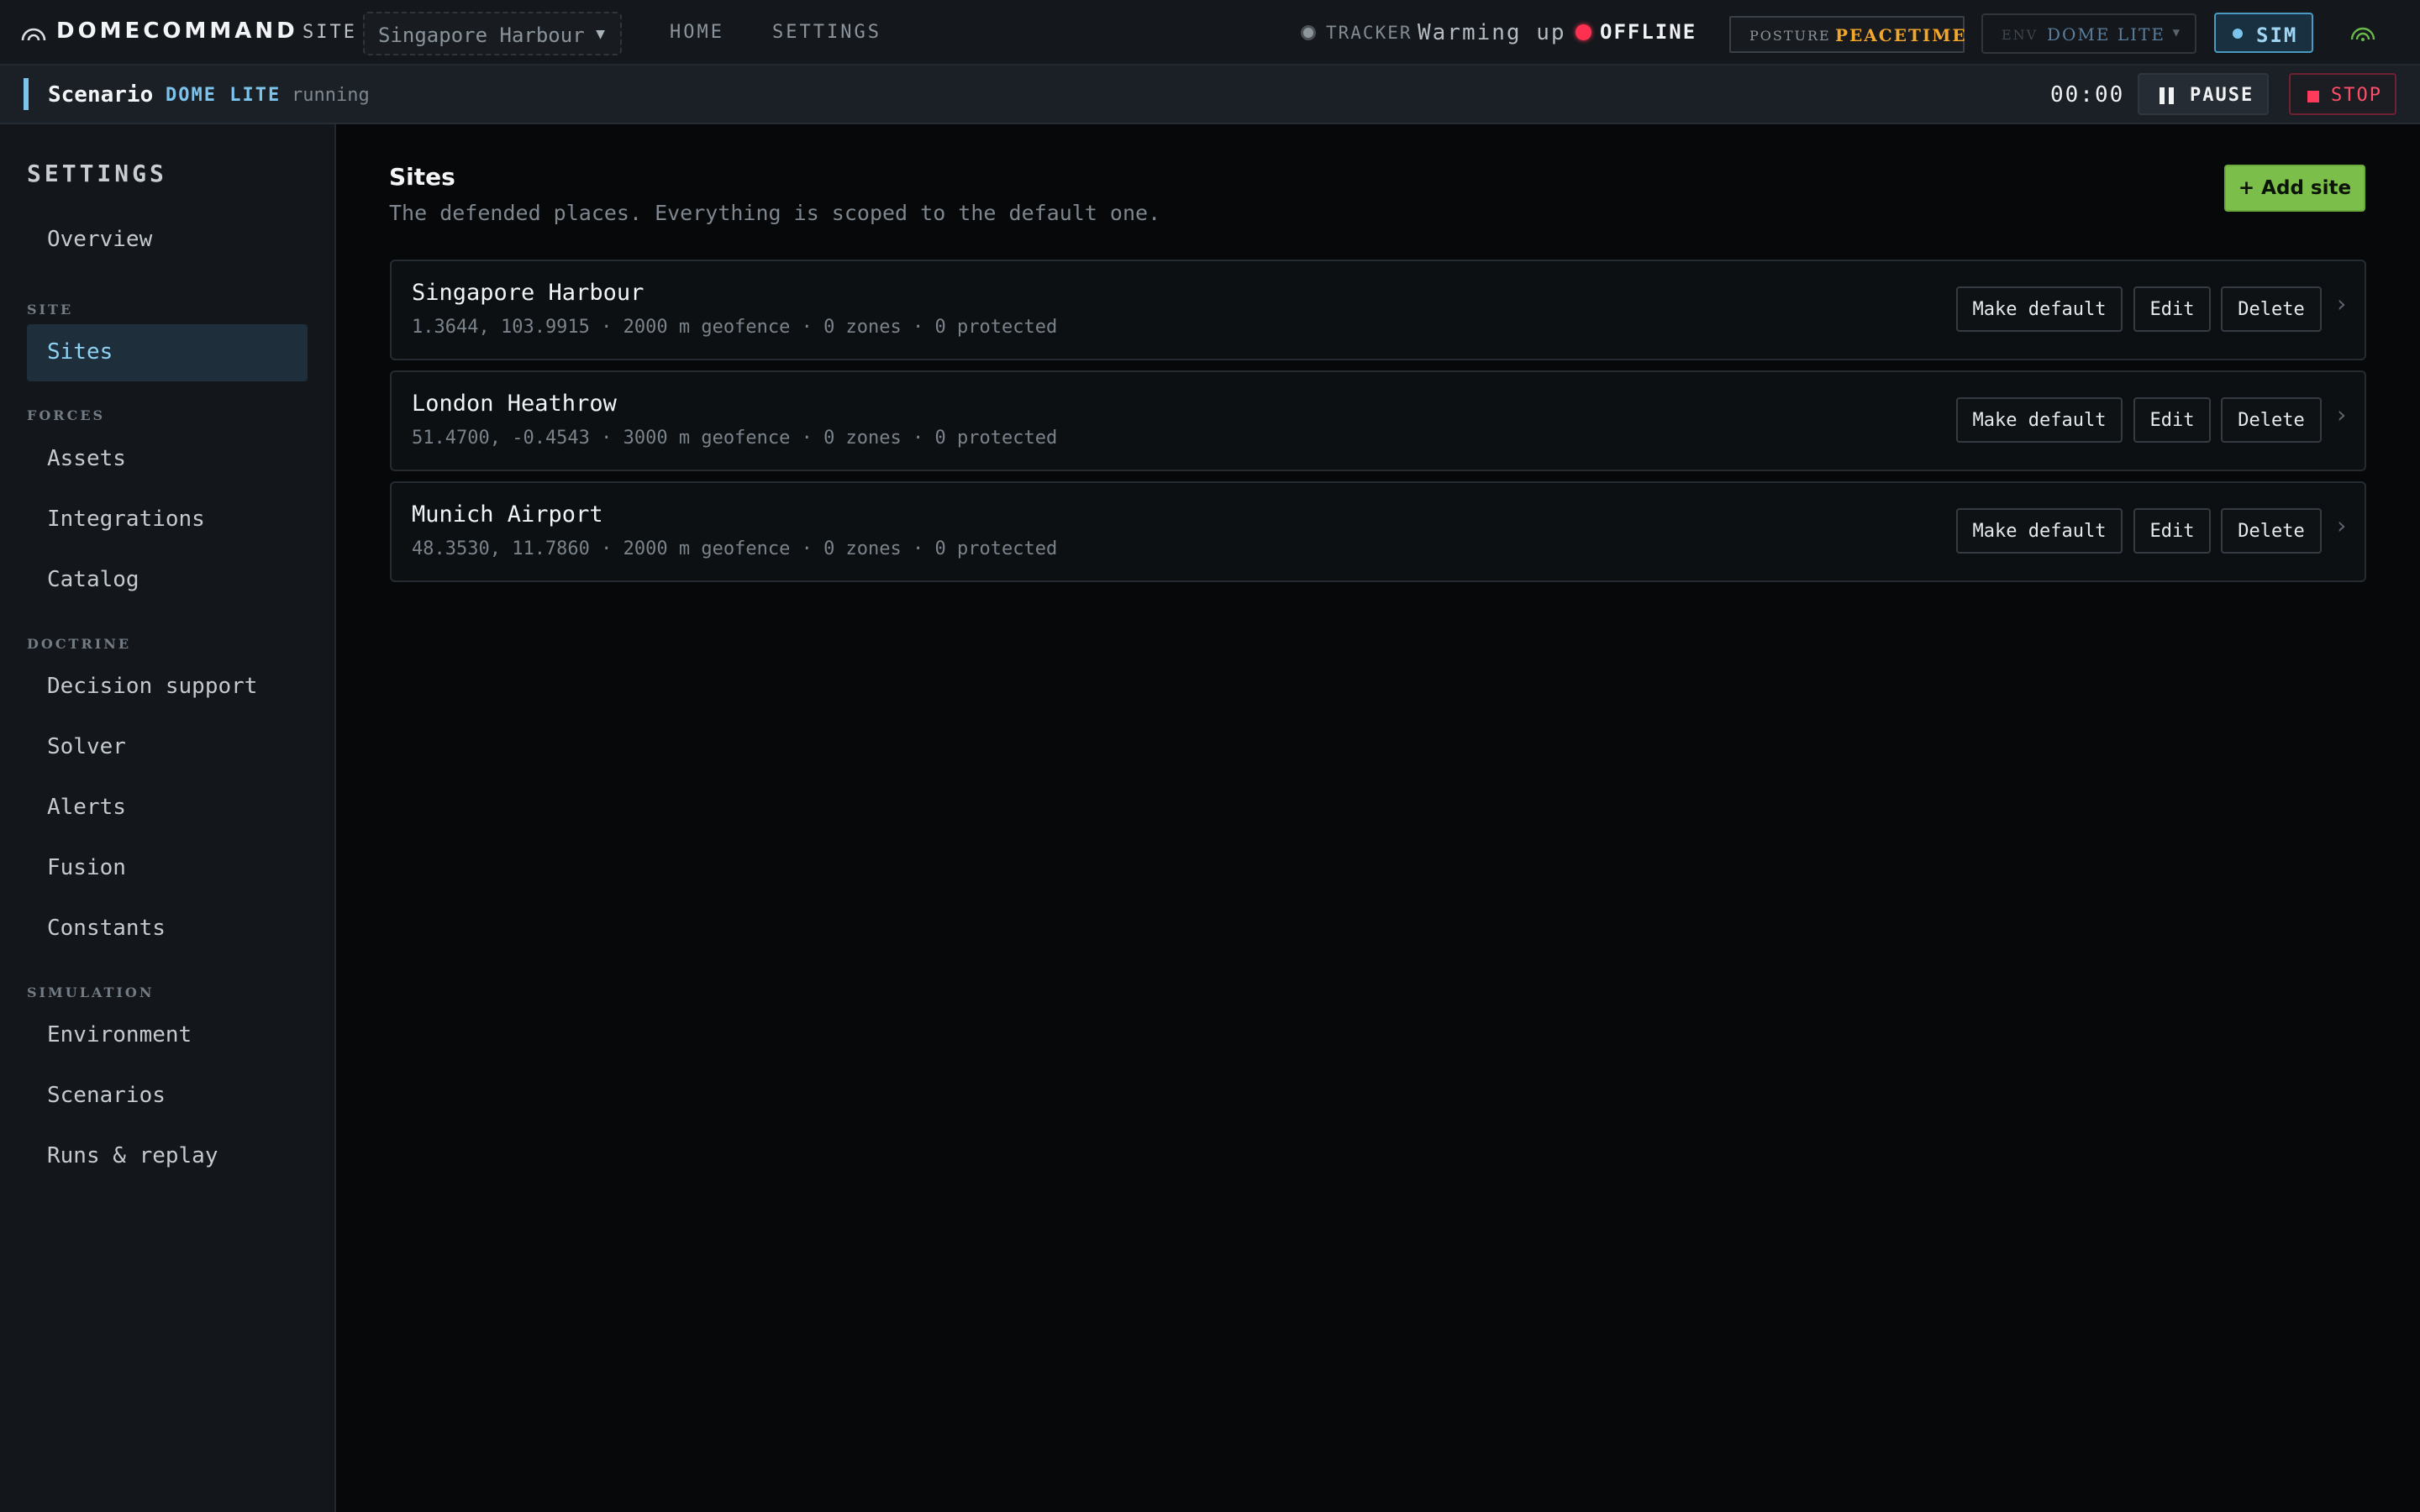 This screenshot has width=2420, height=1512. I want to click on env-label: ENV, so click(2021, 35).